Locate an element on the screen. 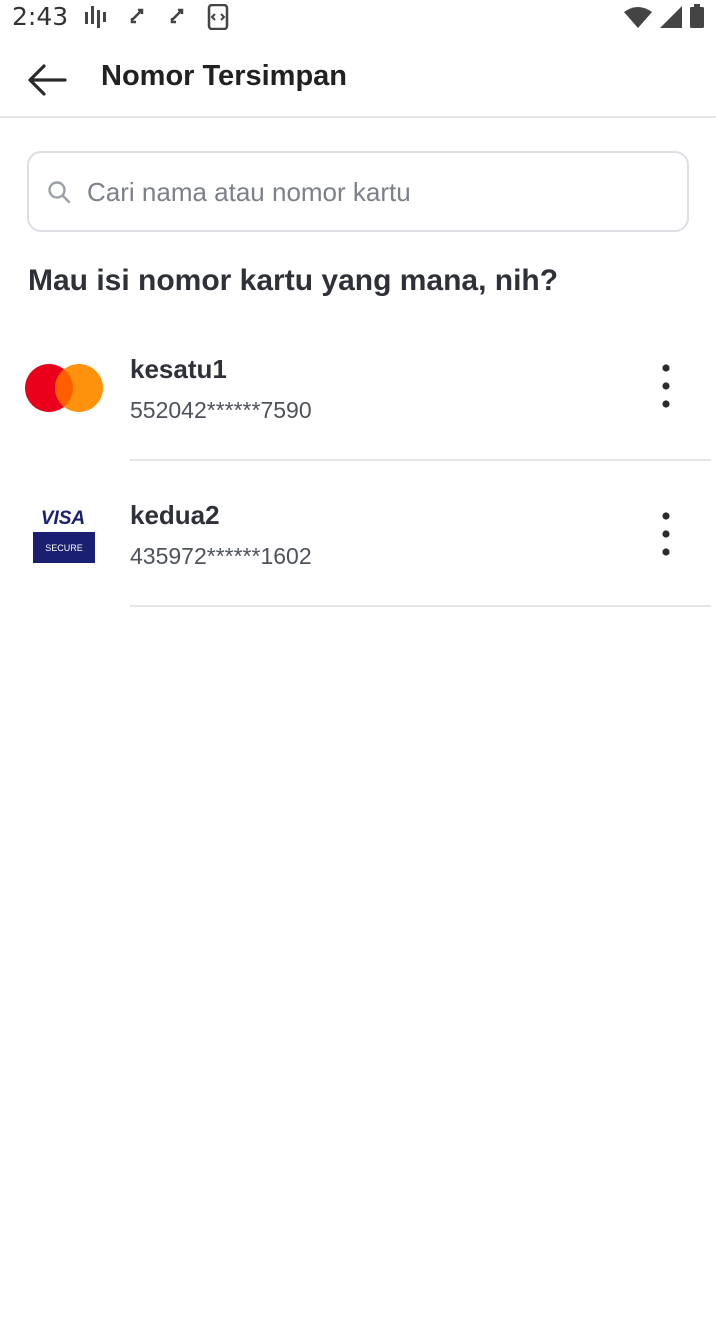 The height and width of the screenshot is (1344, 716). card-name: kesatu1 is located at coordinates (178, 369).